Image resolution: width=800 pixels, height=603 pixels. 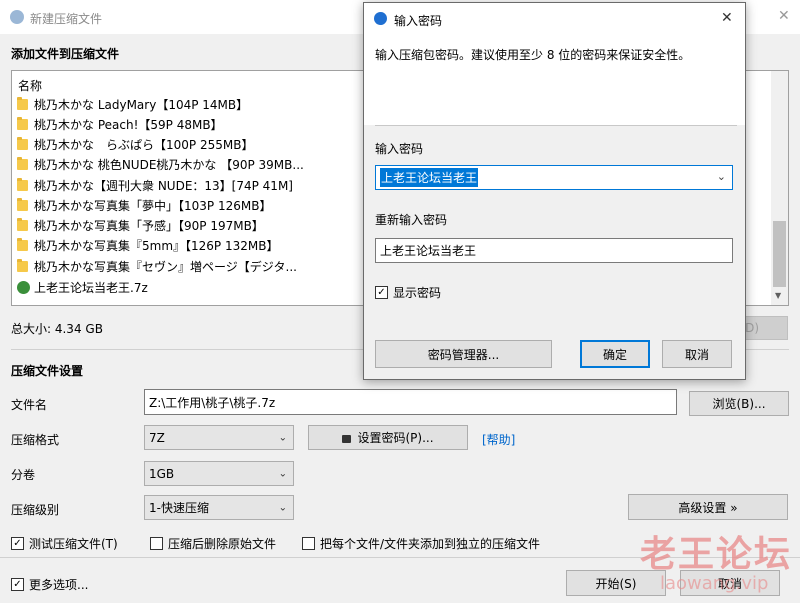 What do you see at coordinates (65, 54) in the screenshot?
I see `add-files-header: 添加文件到压缩文件` at bounding box center [65, 54].